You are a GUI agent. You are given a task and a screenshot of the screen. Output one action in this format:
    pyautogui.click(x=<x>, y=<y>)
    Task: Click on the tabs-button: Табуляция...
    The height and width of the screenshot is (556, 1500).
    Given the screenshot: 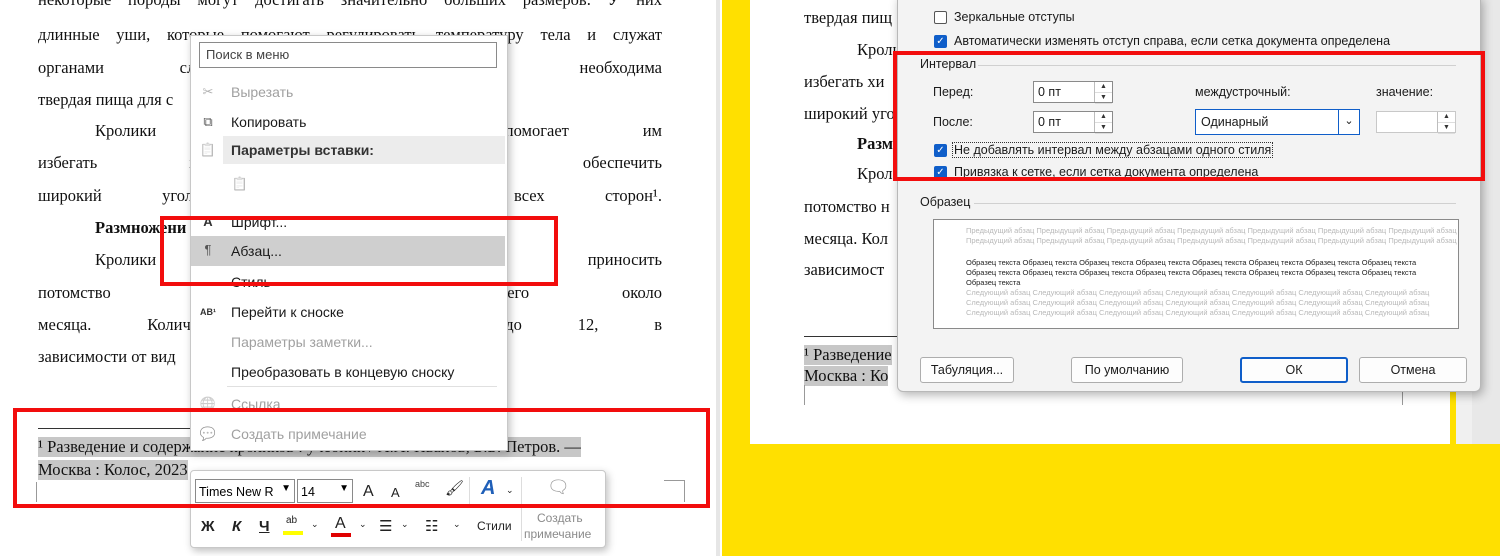 What is the action you would take?
    pyautogui.click(x=967, y=370)
    